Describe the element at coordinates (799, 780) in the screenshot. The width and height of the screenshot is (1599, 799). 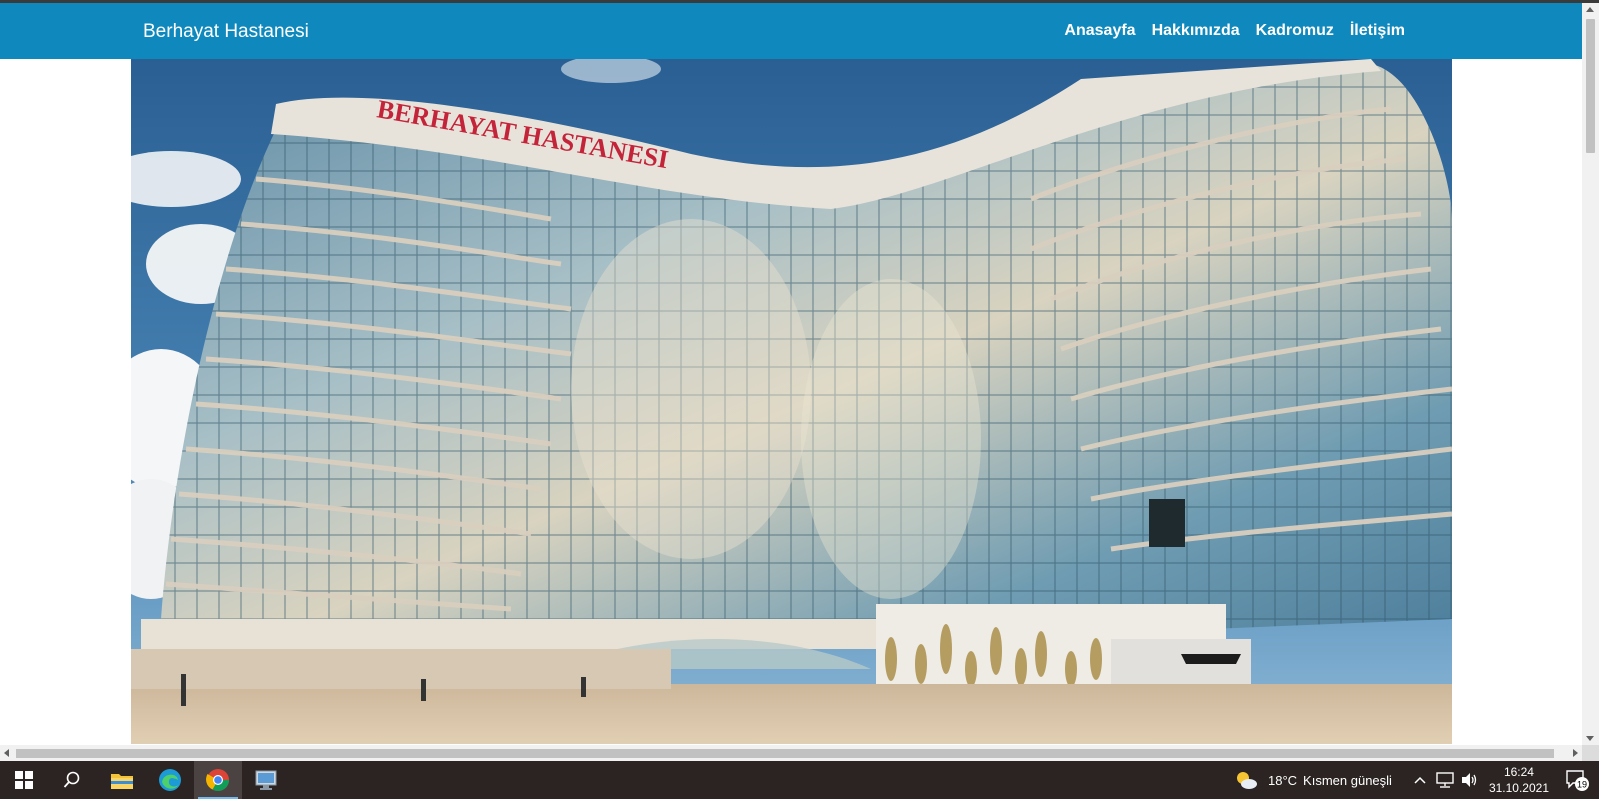
I see `taskbar: 18°C Kısmen güneşli 16:24 31.10.2021 19` at that location.